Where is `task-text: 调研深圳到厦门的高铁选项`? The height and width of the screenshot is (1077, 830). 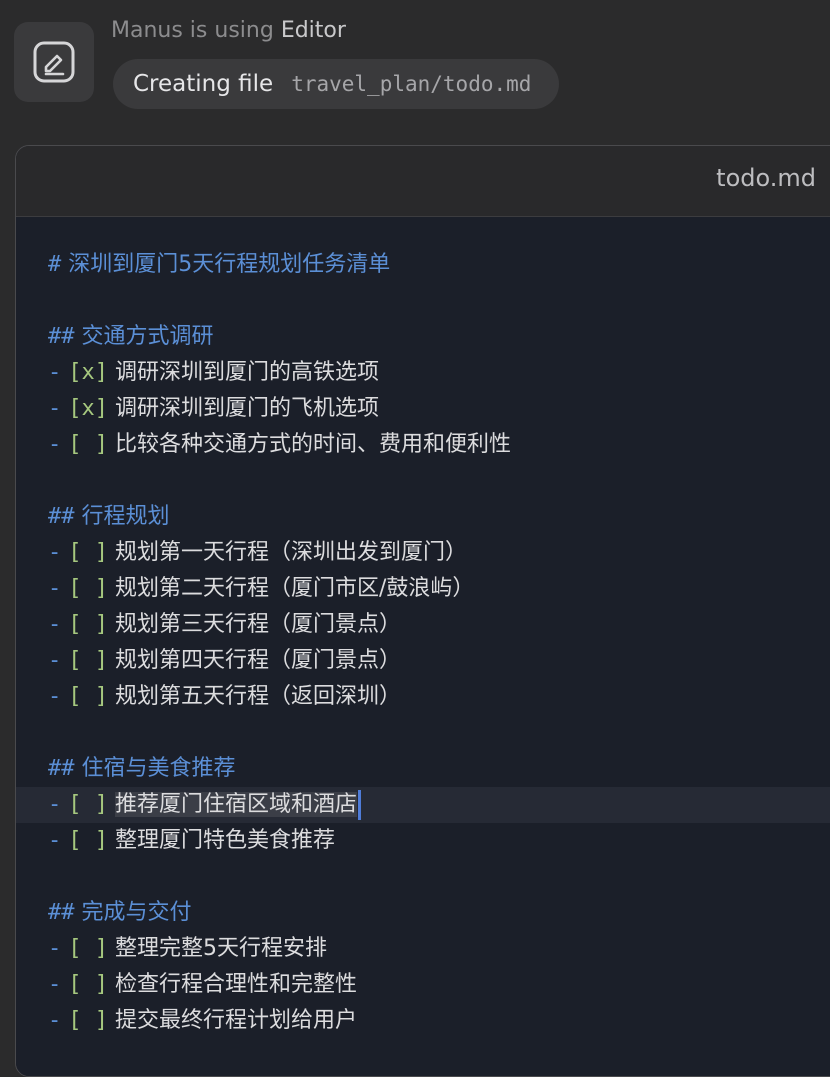
task-text: 调研深圳到厦门的高铁选项 is located at coordinates (247, 372).